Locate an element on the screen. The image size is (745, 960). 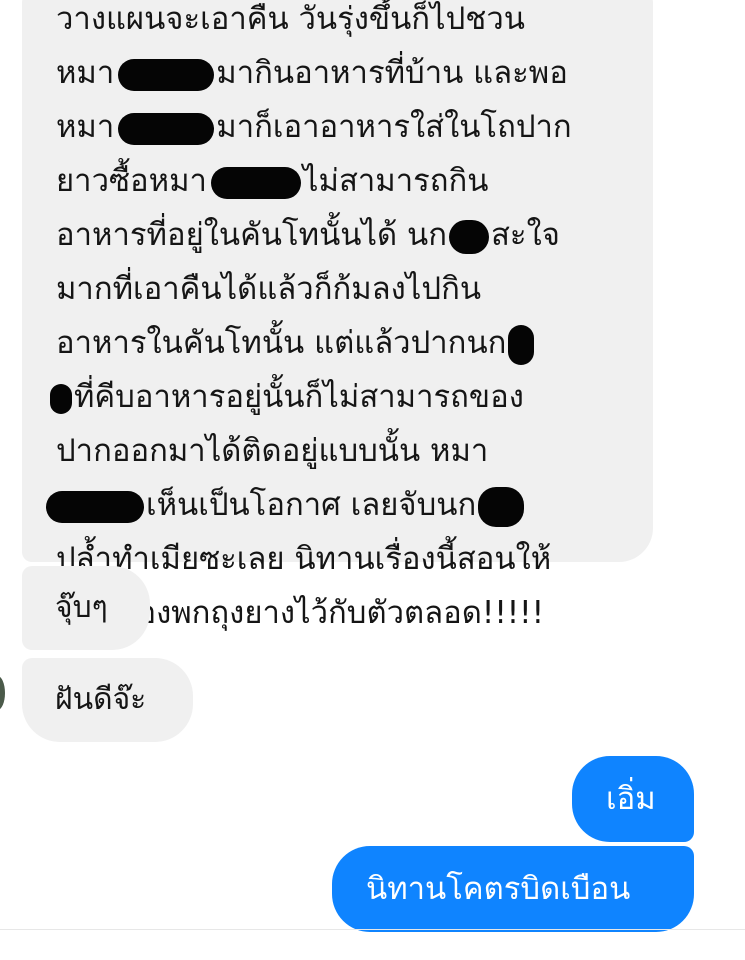
message-line: หมา มากินอาหารที่บ้าน และพอ is located at coordinates (312, 73).